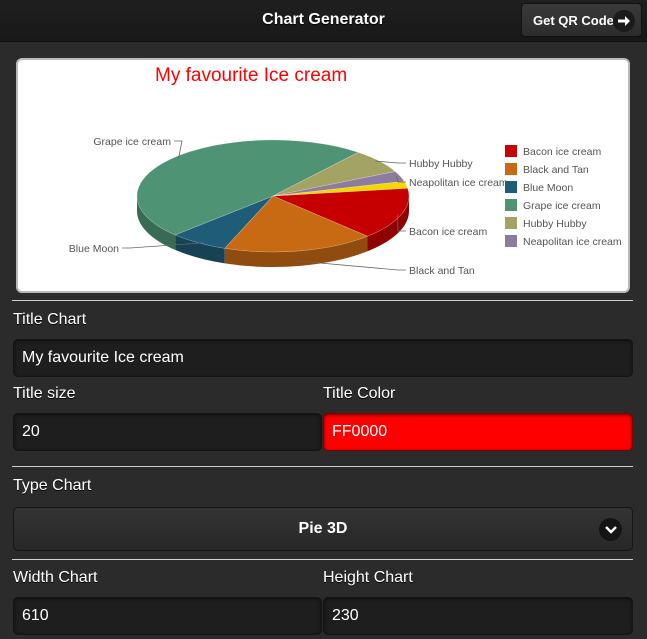  I want to click on type-chart-label: Type Chart, so click(52, 485).